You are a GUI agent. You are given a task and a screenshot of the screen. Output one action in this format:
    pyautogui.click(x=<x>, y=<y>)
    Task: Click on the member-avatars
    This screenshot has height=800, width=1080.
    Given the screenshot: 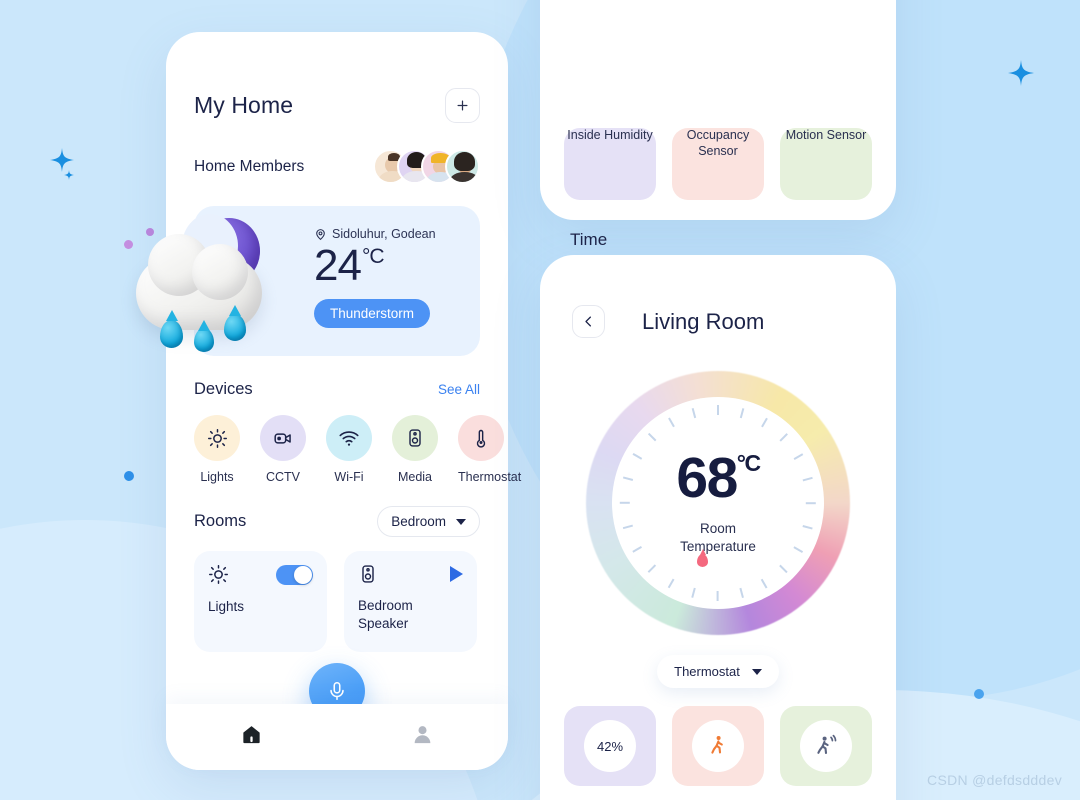 What is the action you would take?
    pyautogui.click(x=426, y=166)
    